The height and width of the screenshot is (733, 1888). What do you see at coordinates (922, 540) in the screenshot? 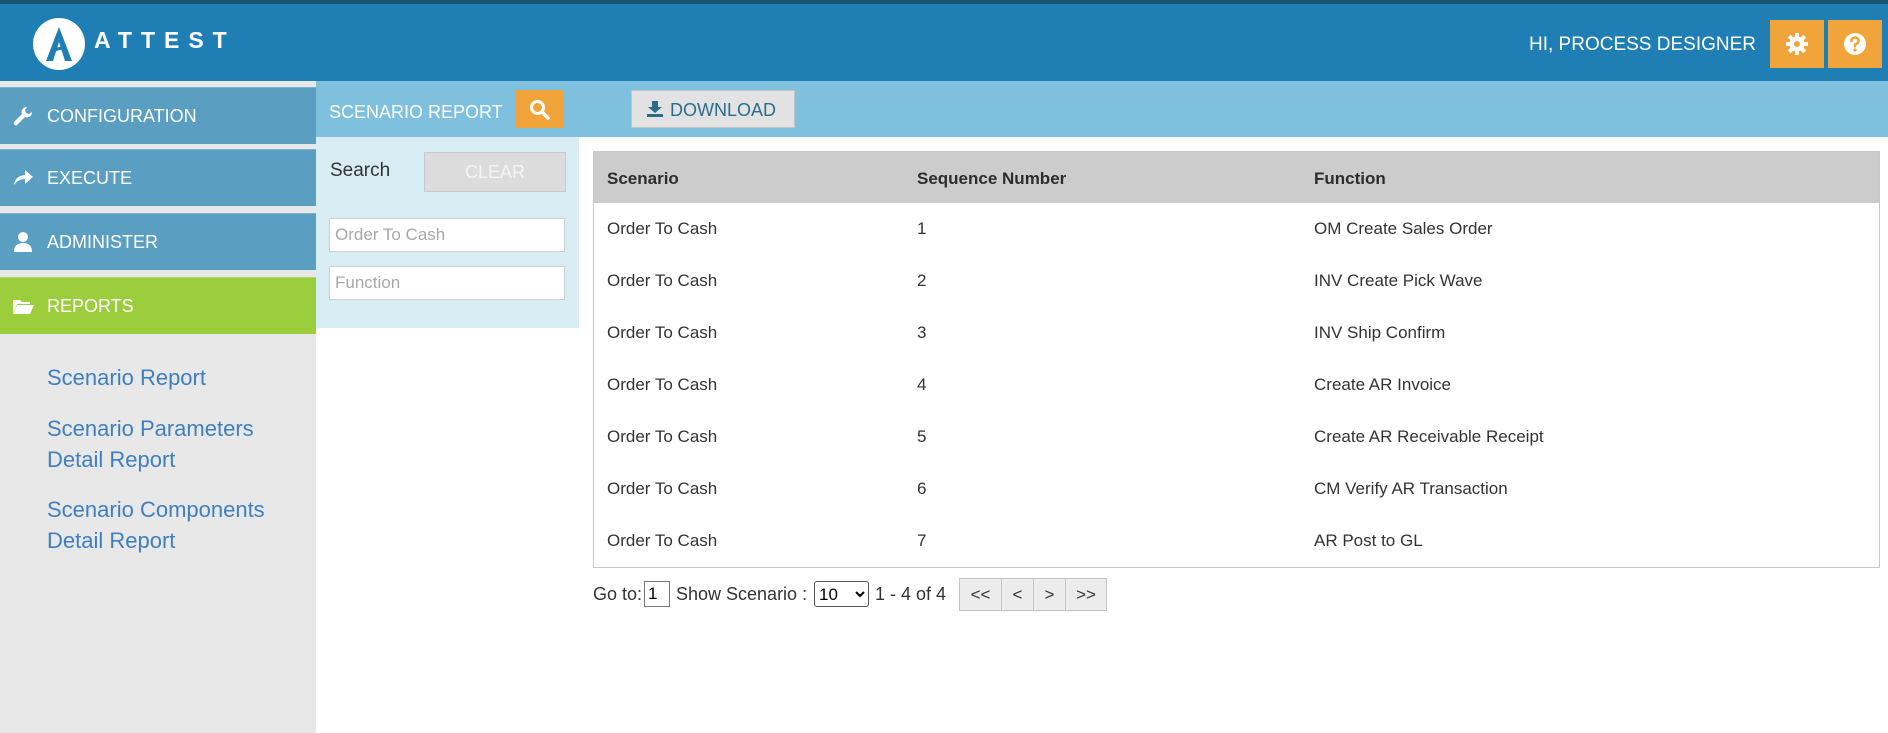
I see `cell-sequence-number: 7` at bounding box center [922, 540].